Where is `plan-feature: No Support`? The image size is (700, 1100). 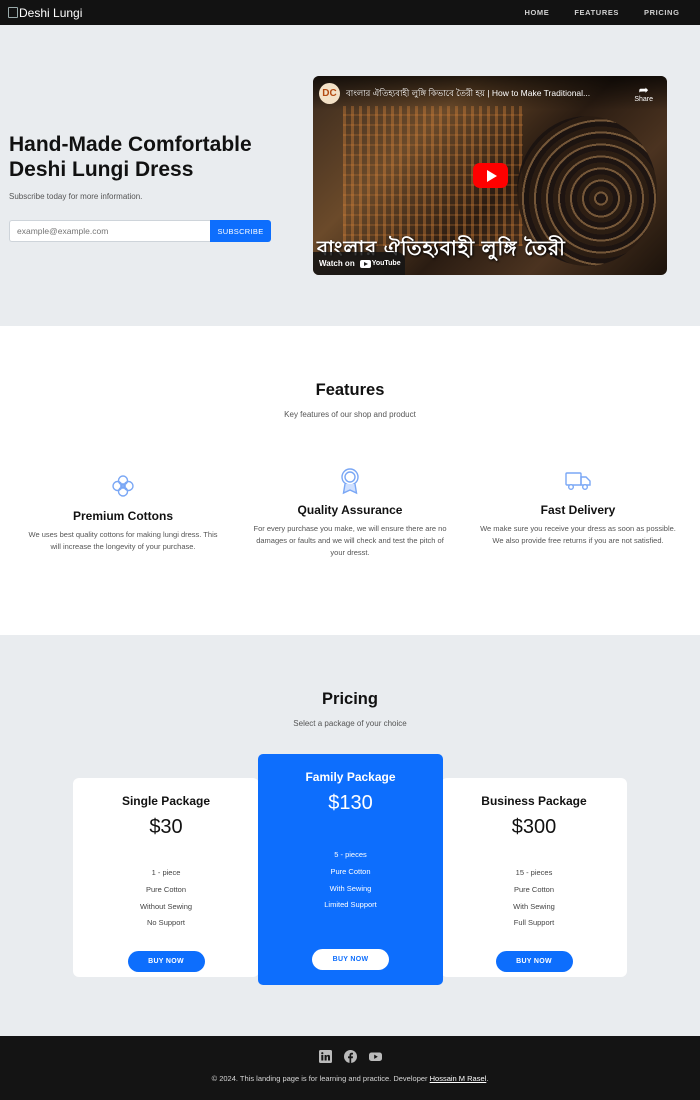
plan-feature: No Support is located at coordinates (166, 923).